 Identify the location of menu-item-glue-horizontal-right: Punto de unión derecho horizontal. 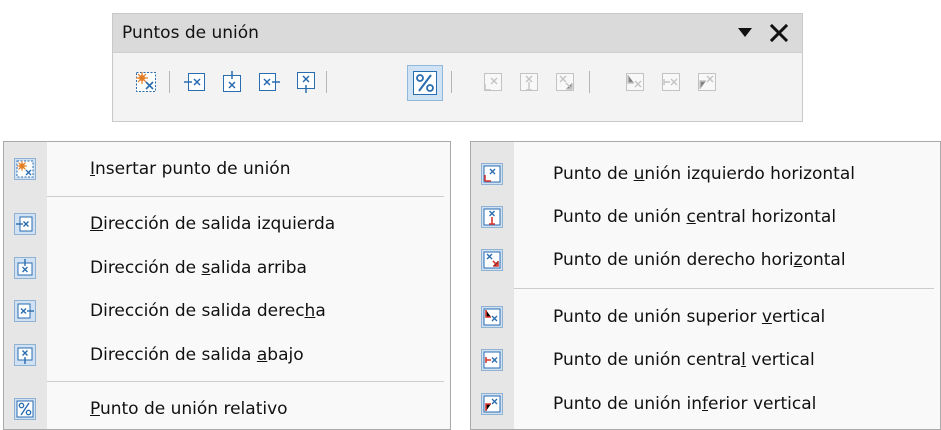
(705, 260).